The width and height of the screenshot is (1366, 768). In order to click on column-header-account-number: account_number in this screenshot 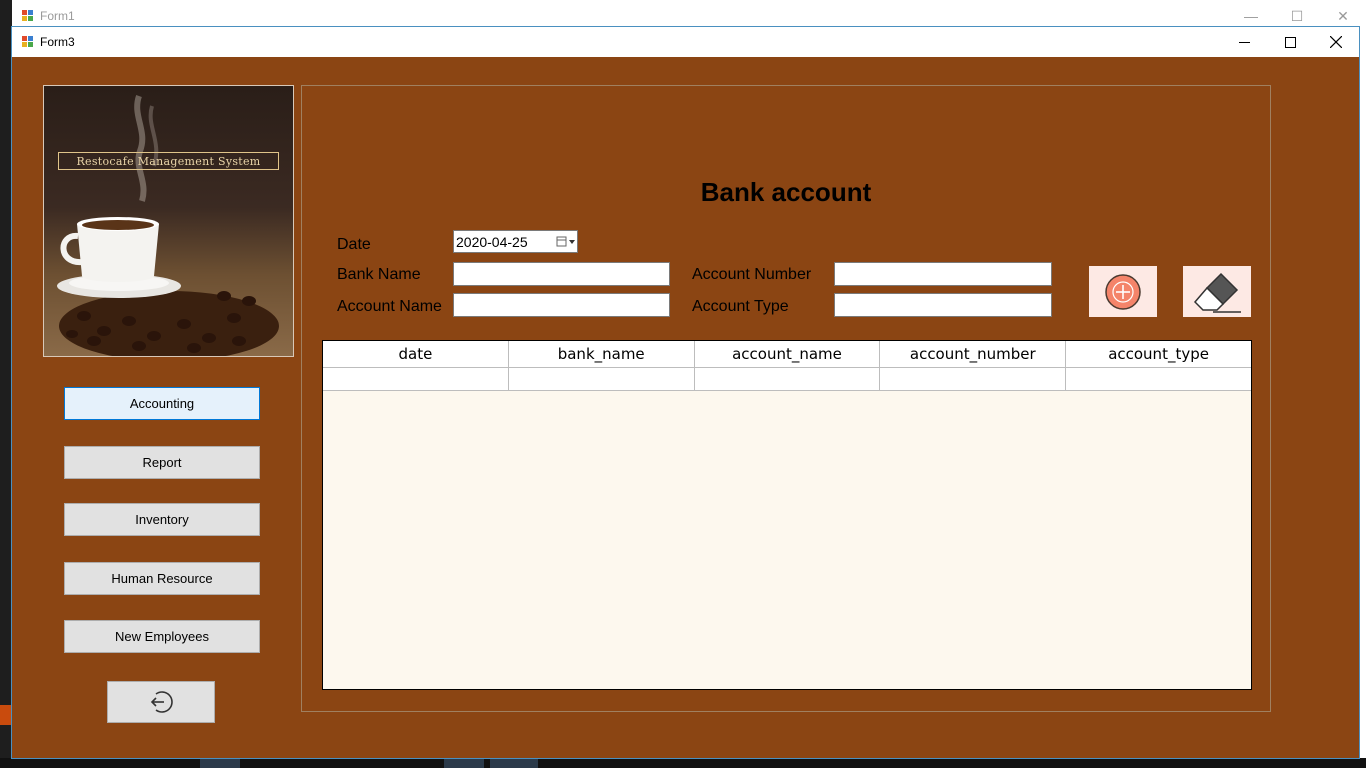, I will do `click(973, 354)`.